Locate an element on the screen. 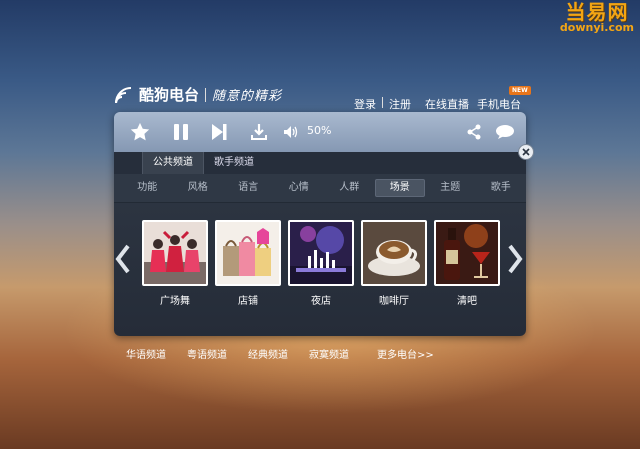 This screenshot has width=640, height=449. watermark: 当易网 downyi.com is located at coordinates (597, 17).